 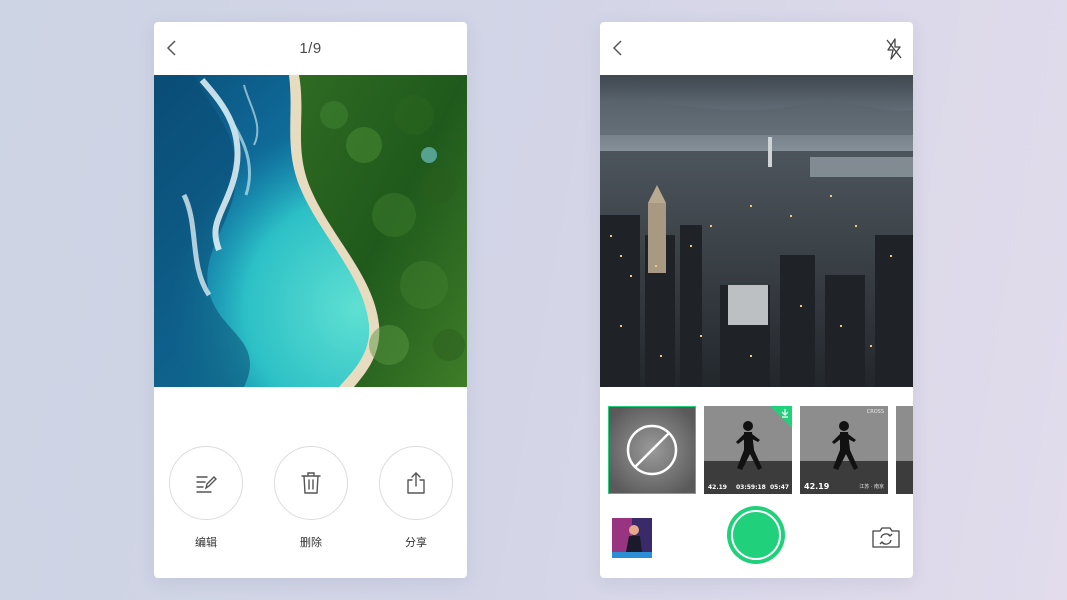 I want to click on edit-button, so click(x=206, y=483).